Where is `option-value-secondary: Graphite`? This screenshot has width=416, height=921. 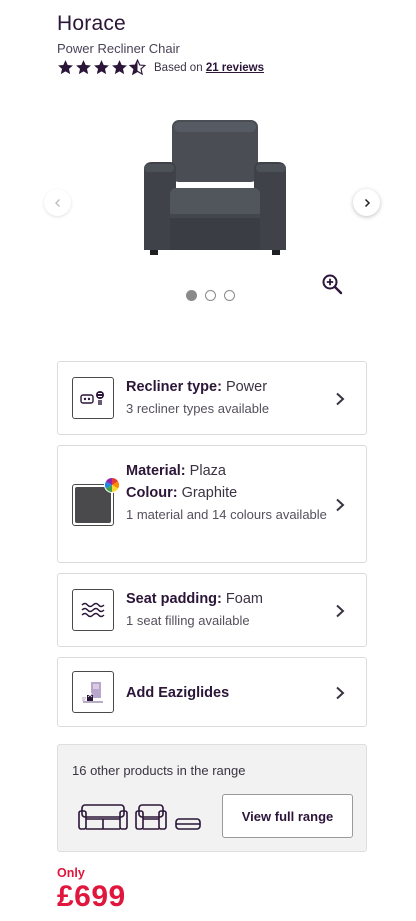 option-value-secondary: Graphite is located at coordinates (209, 493).